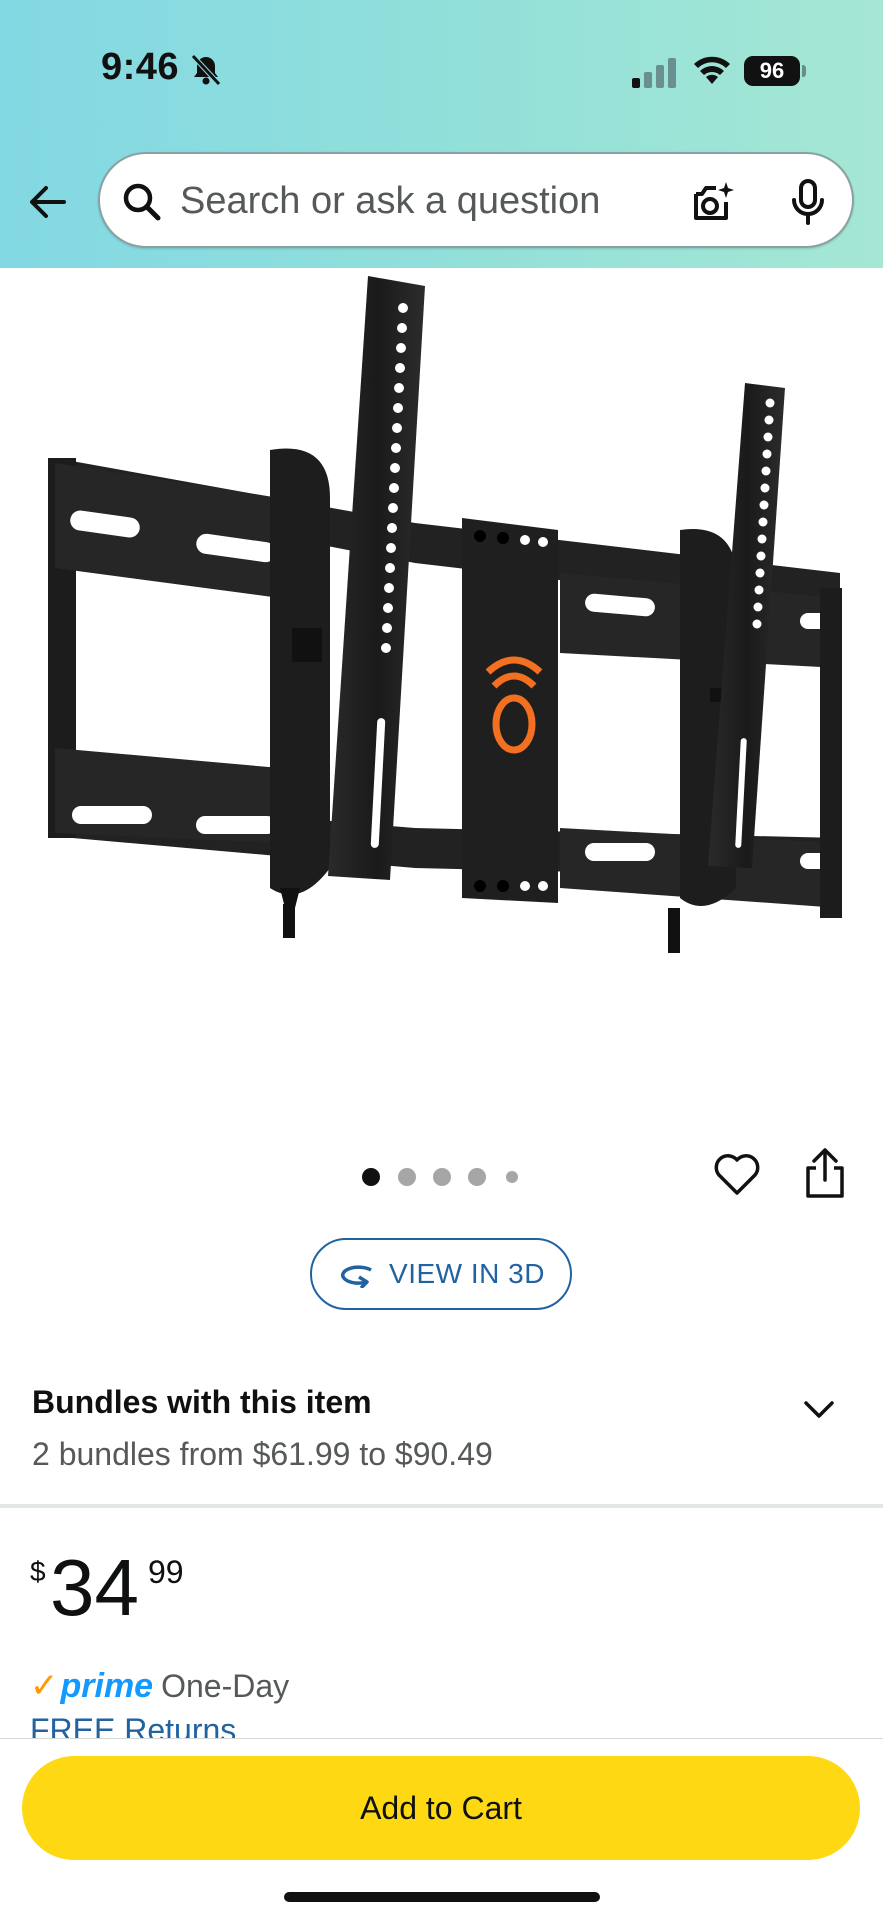 The height and width of the screenshot is (1920, 883). Describe the element at coordinates (107, 1685) in the screenshot. I see `prime-logo: prime` at that location.